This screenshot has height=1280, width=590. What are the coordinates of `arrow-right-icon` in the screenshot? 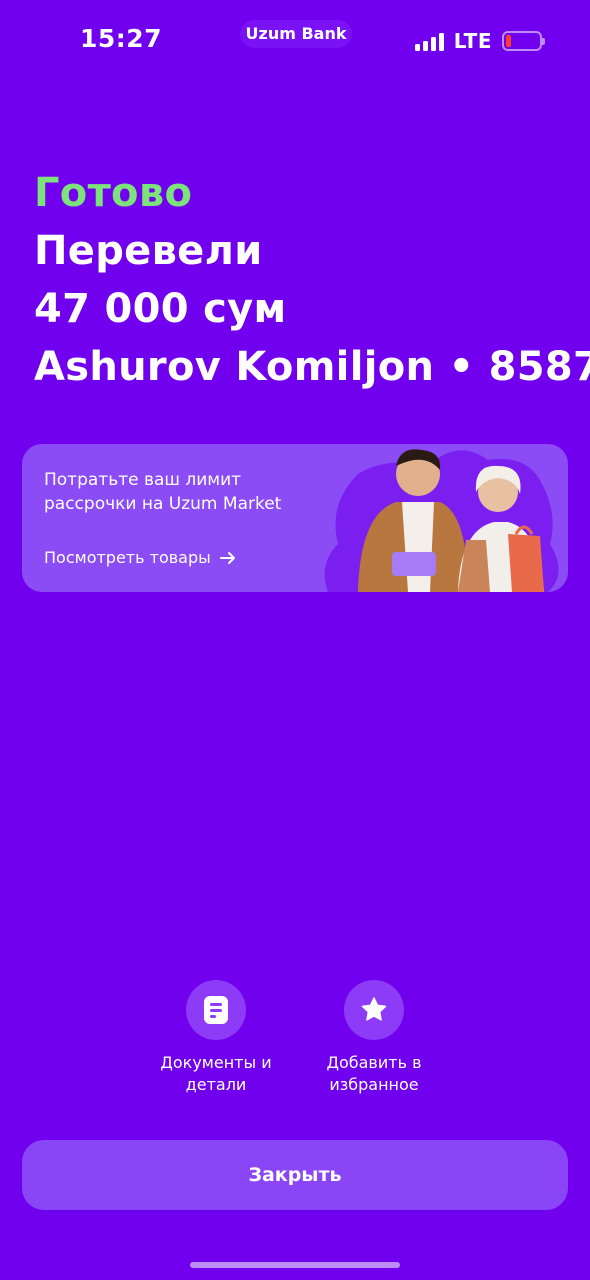 It's located at (227, 557).